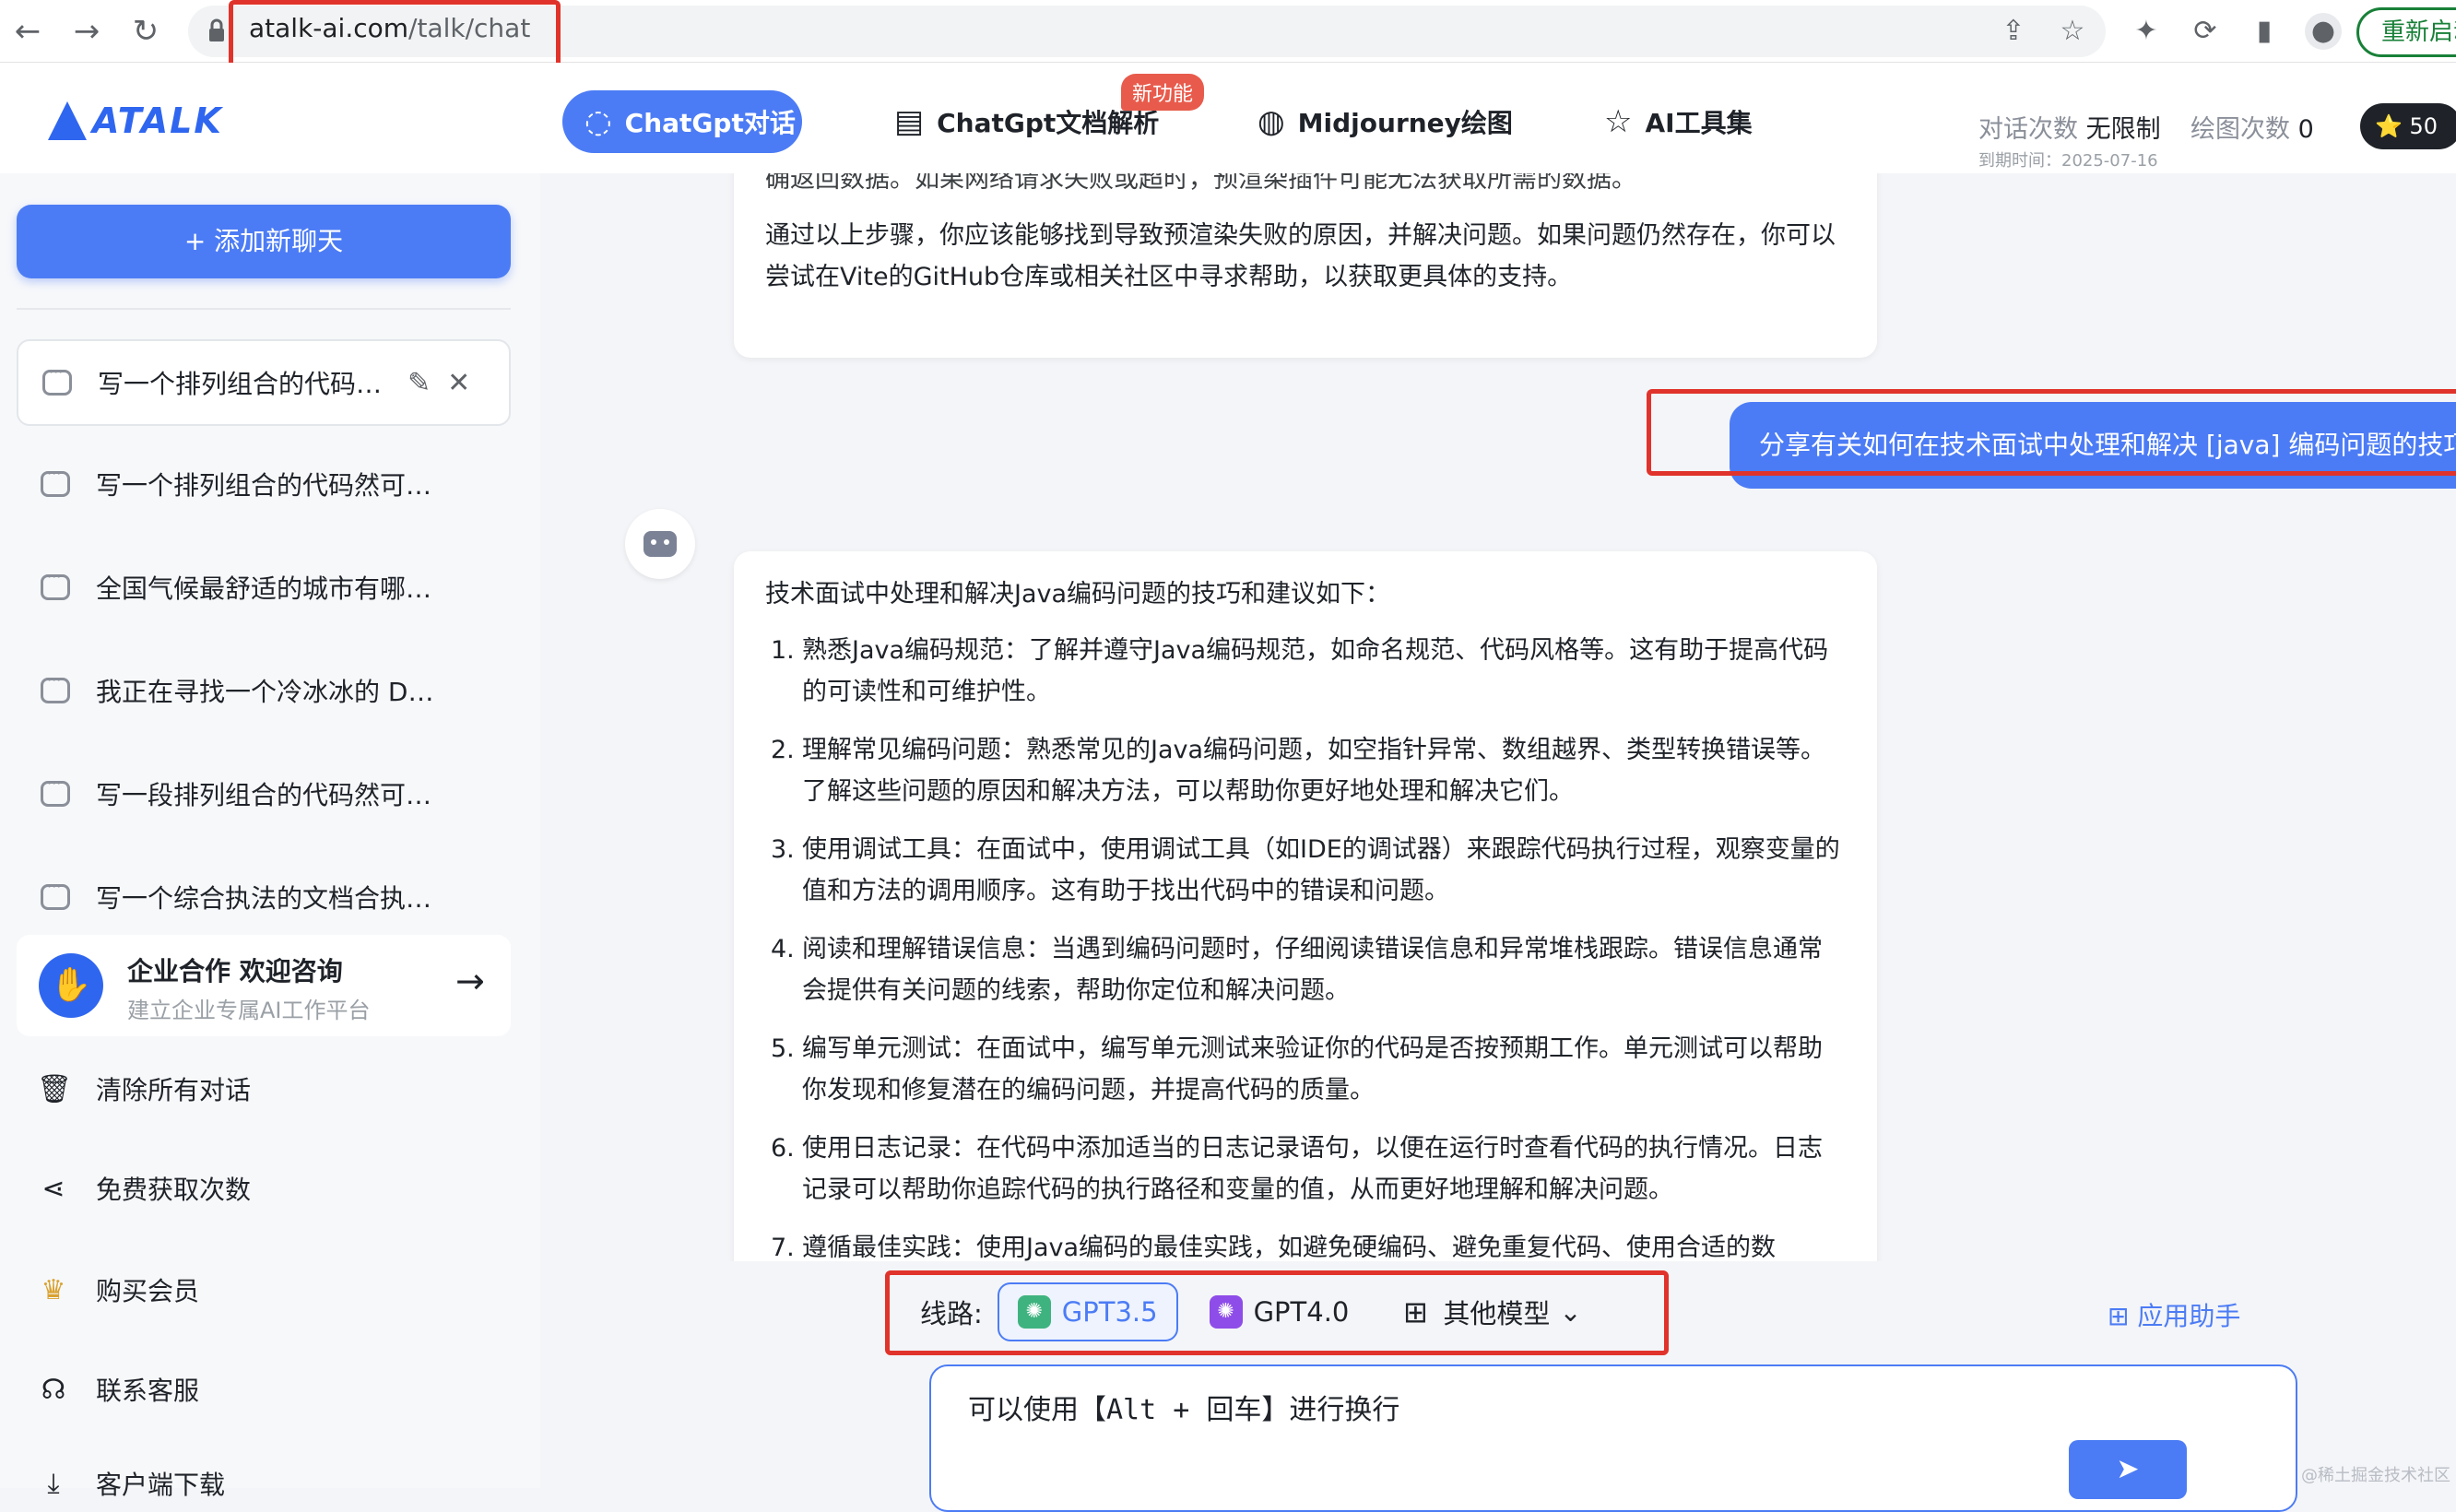 The image size is (2456, 1512). Describe the element at coordinates (264, 242) in the screenshot. I see `add-chat-button: + 添加新聊天` at that location.